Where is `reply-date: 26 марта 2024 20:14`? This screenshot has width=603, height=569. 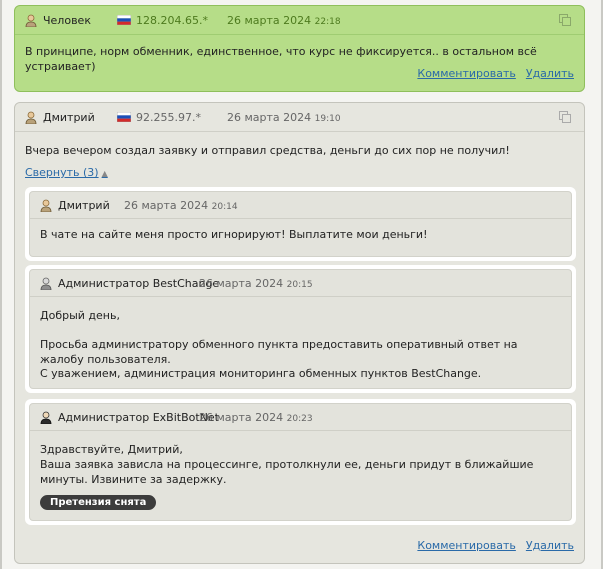
reply-date: 26 марта 2024 20:14 is located at coordinates (181, 205).